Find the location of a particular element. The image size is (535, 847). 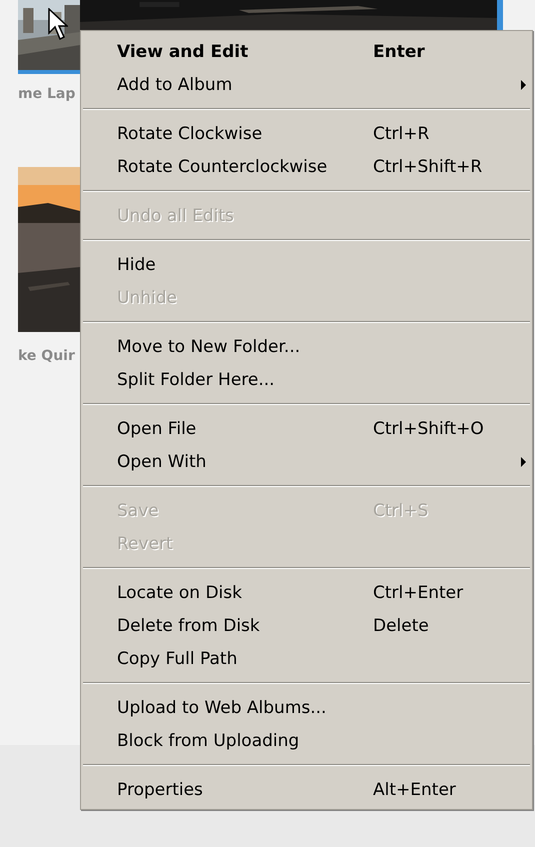

menu-item: View and Edit Enter is located at coordinates (306, 51).